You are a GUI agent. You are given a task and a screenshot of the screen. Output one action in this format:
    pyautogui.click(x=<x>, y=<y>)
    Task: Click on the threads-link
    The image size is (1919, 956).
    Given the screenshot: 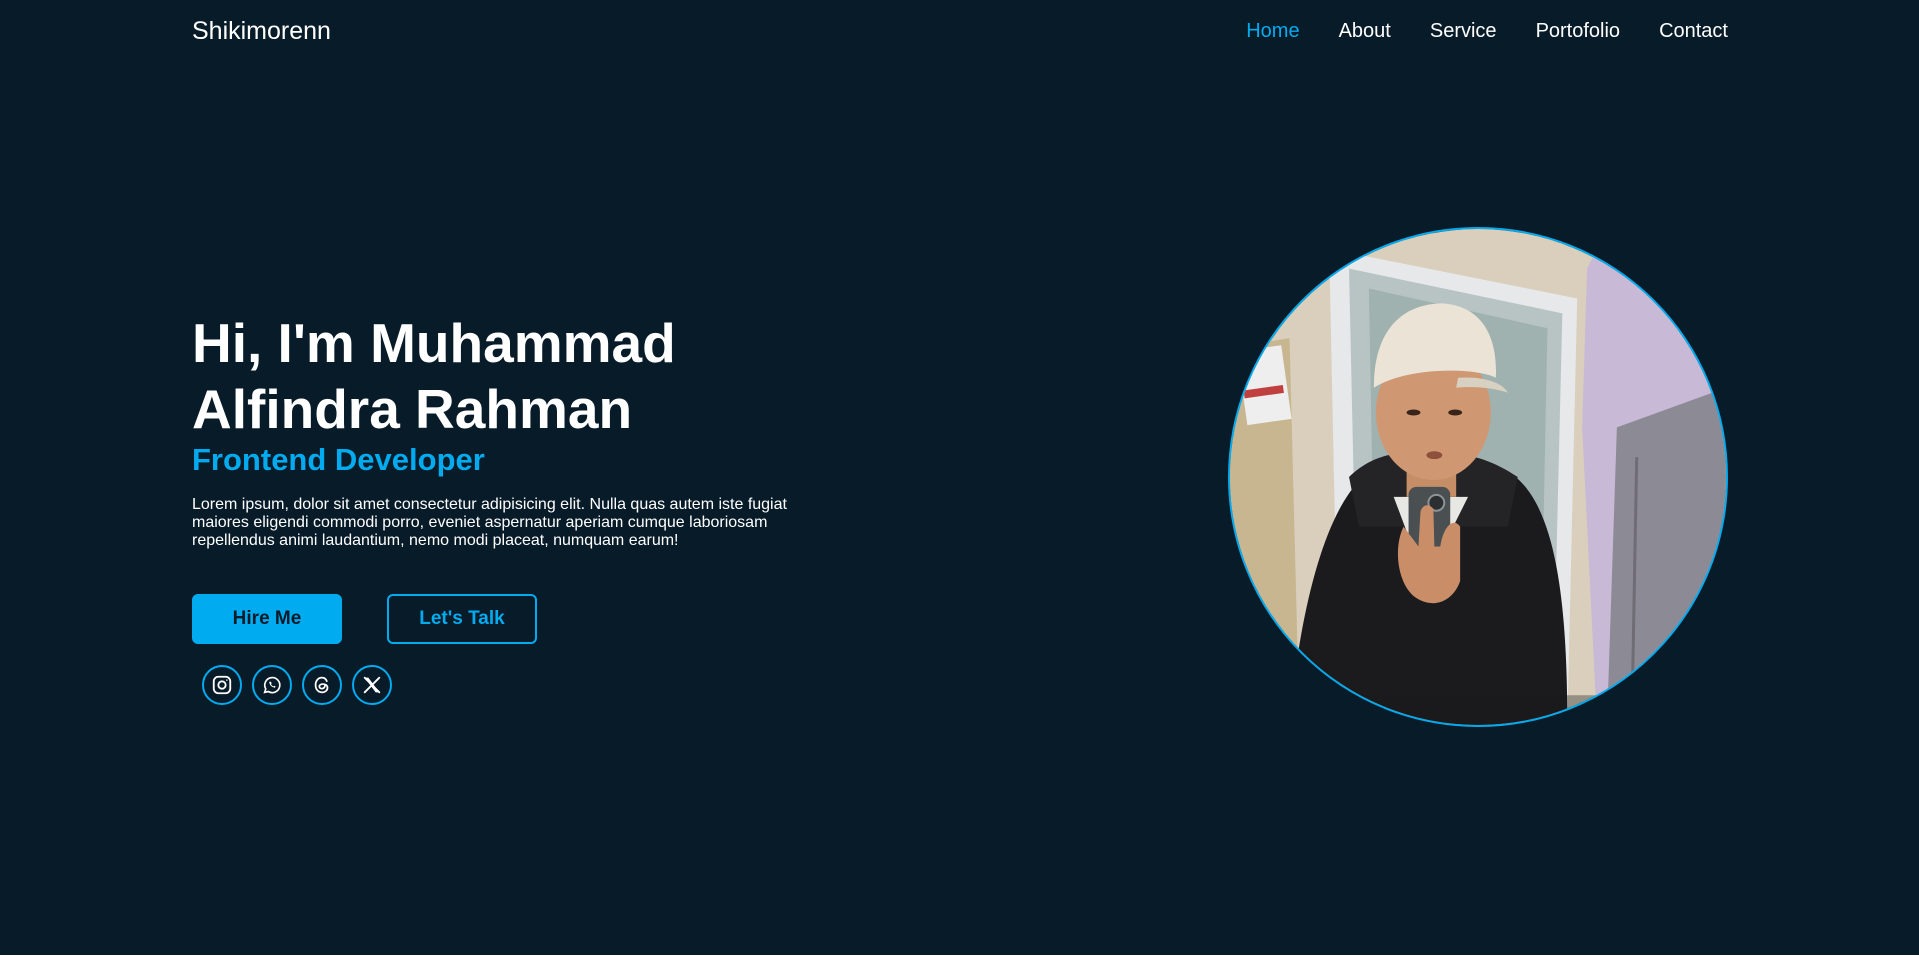 What is the action you would take?
    pyautogui.click(x=322, y=685)
    